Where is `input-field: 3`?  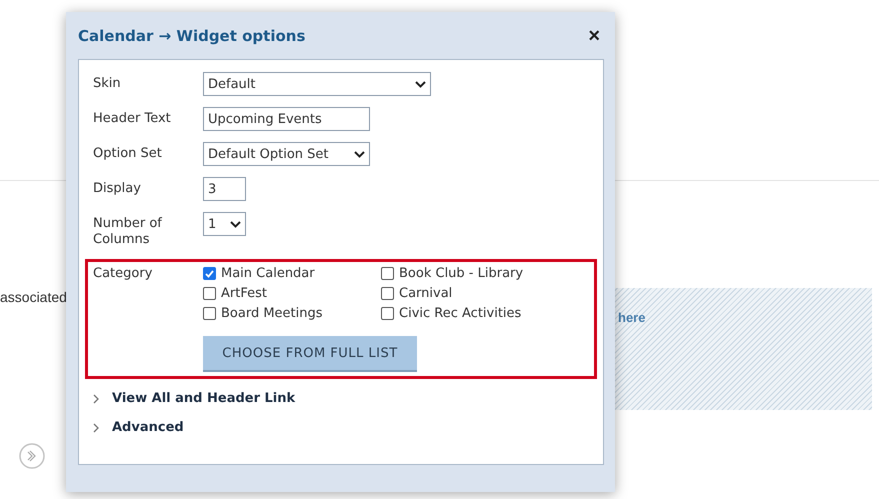
input-field: 3 is located at coordinates (224, 189).